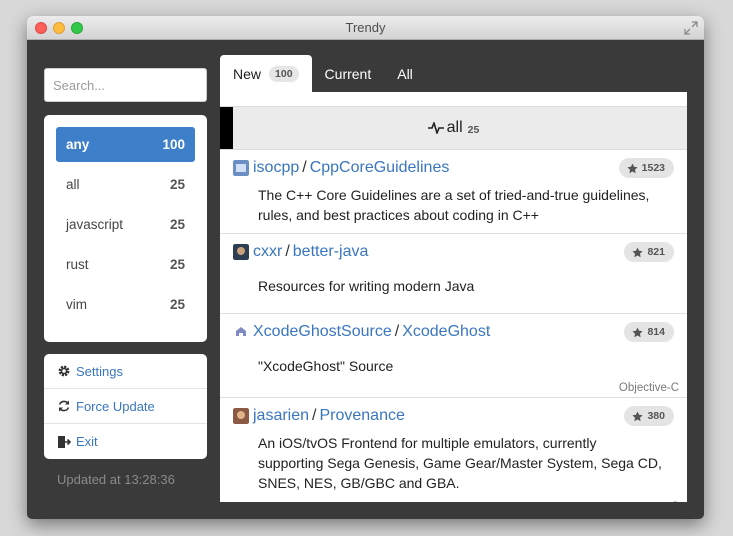 The image size is (733, 536). I want to click on repo-description: Resources for writing modern Java, so click(366, 286).